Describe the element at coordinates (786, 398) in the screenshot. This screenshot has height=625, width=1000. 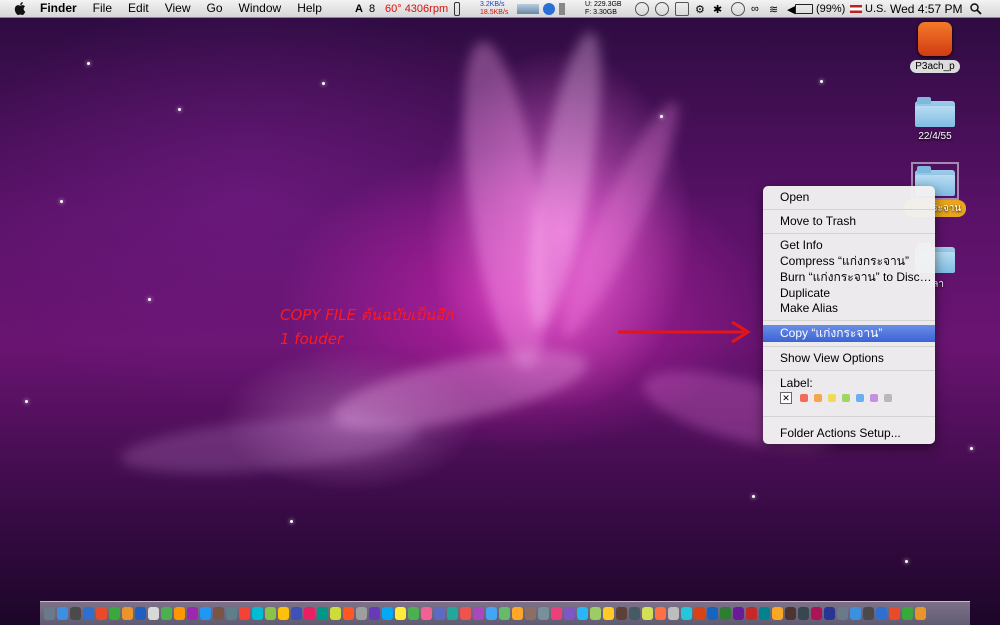
I see `label-none-icon: ✕` at that location.